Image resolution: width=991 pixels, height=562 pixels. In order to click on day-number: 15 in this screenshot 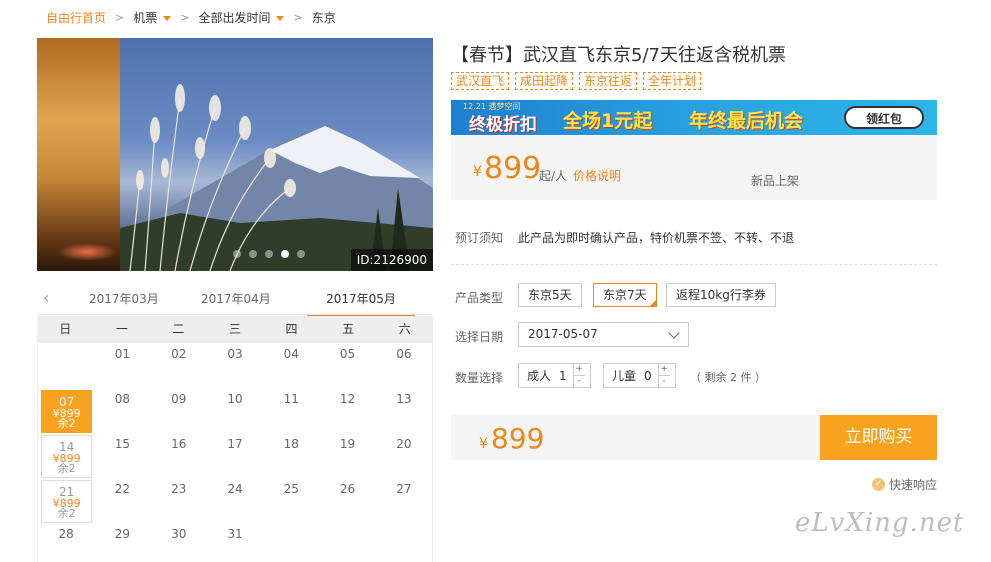, I will do `click(122, 444)`.